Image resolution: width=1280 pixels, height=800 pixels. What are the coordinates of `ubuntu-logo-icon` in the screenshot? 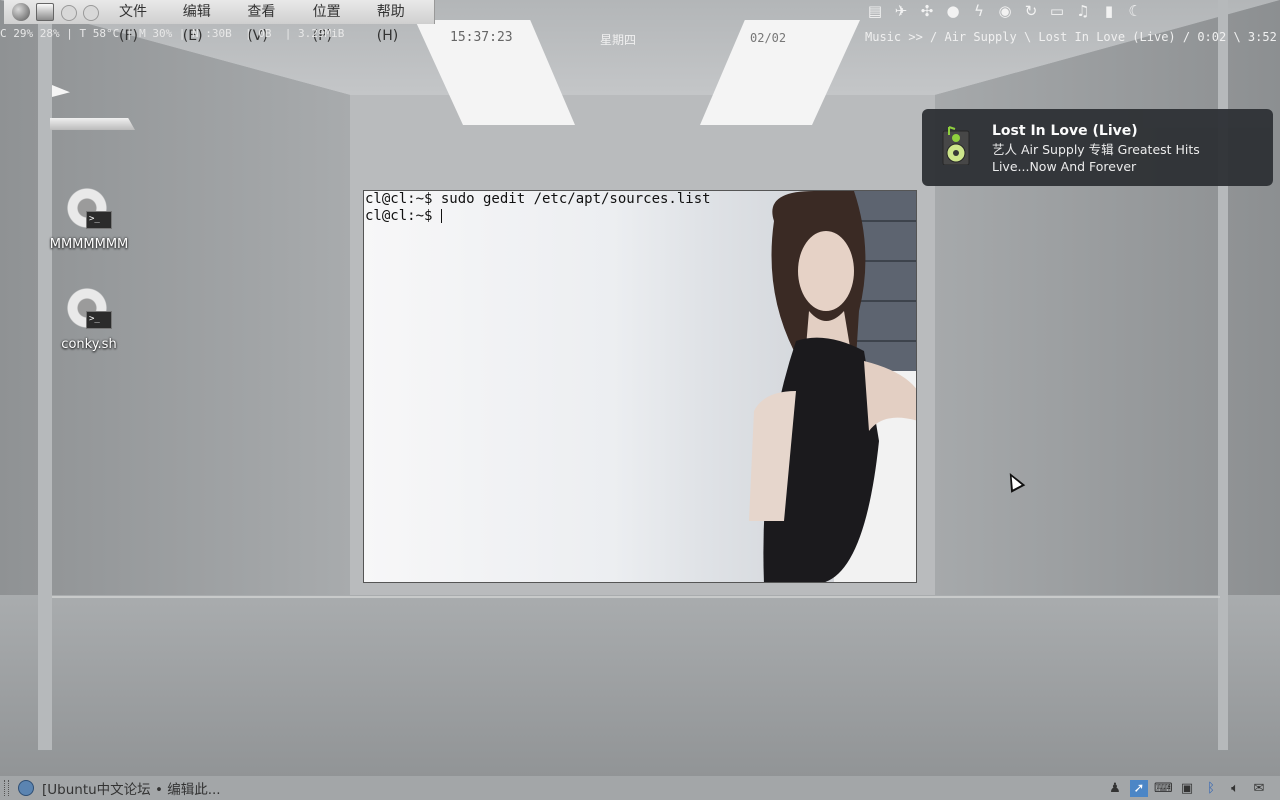 It's located at (21, 12).